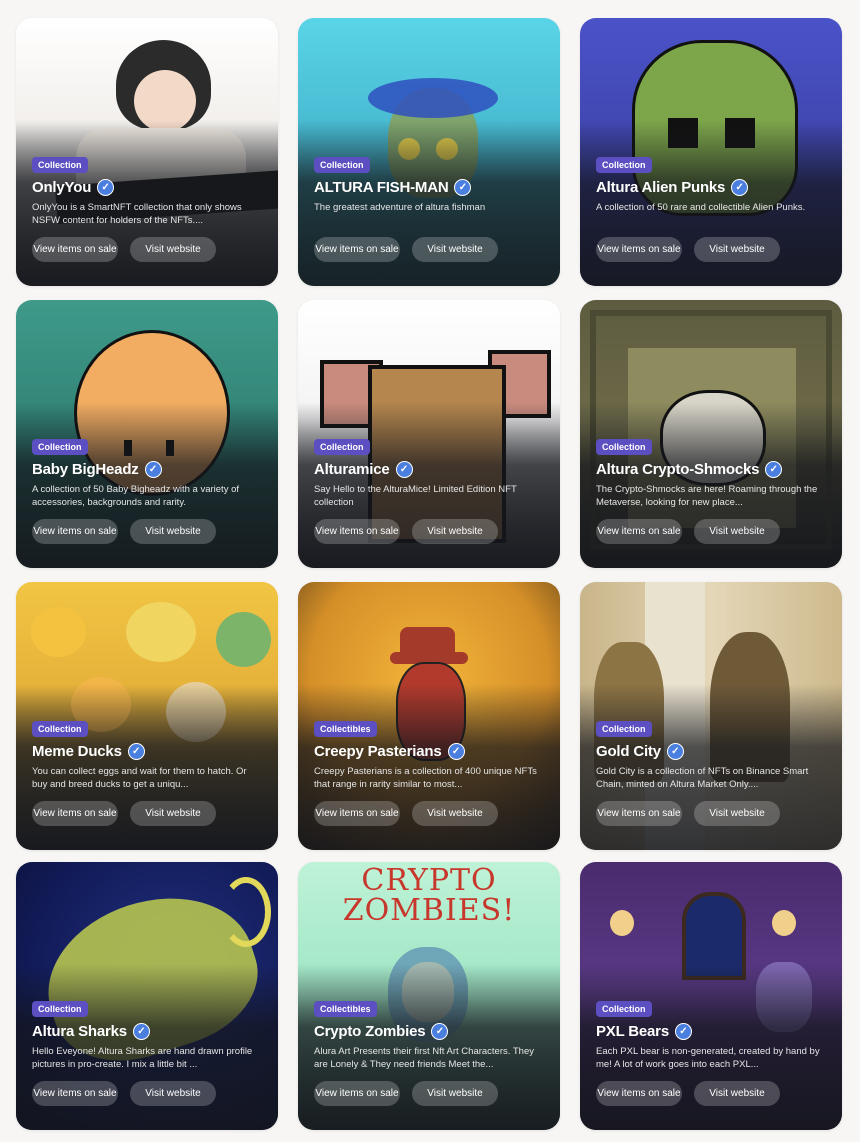 This screenshot has width=860, height=1142. What do you see at coordinates (378, 751) in the screenshot?
I see `collection-title: Creepy Pasterians` at bounding box center [378, 751].